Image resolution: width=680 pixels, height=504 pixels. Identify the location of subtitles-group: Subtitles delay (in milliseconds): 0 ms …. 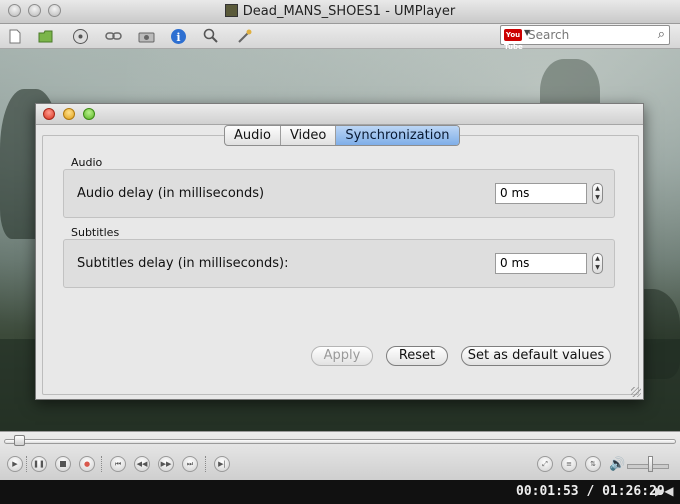
(339, 263).